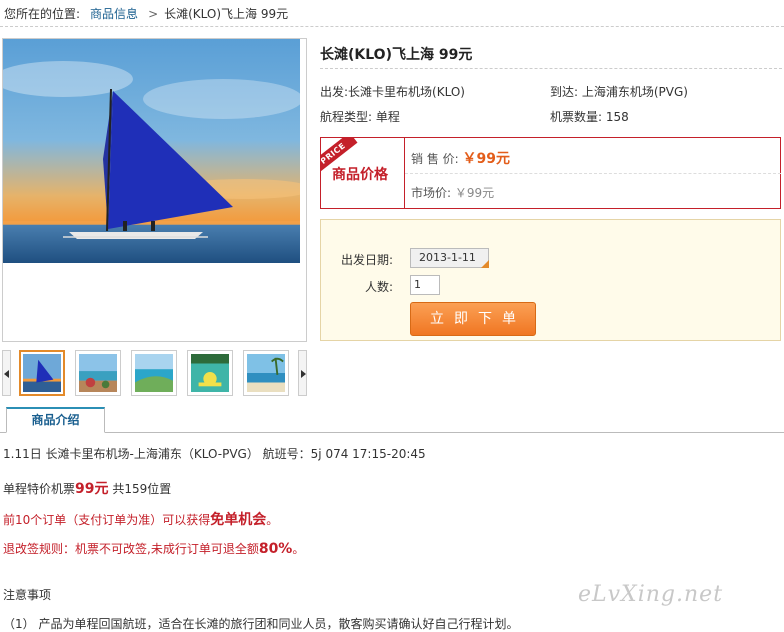 The height and width of the screenshot is (632, 784). What do you see at coordinates (435, 159) in the screenshot?
I see `sale-price-label: 销 售 价:` at bounding box center [435, 159].